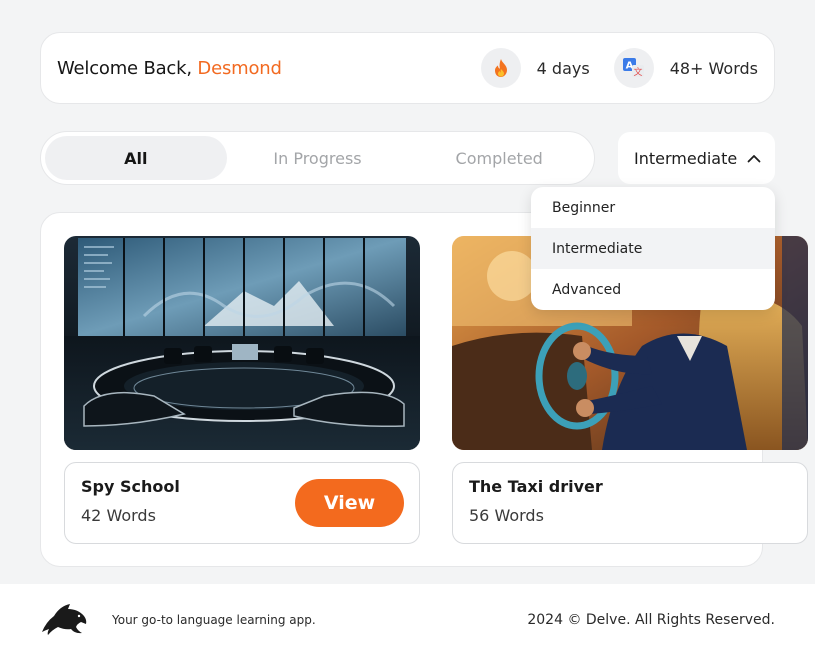 Image resolution: width=815 pixels, height=656 pixels. What do you see at coordinates (242, 343) in the screenshot?
I see `spy-control-room-image` at bounding box center [242, 343].